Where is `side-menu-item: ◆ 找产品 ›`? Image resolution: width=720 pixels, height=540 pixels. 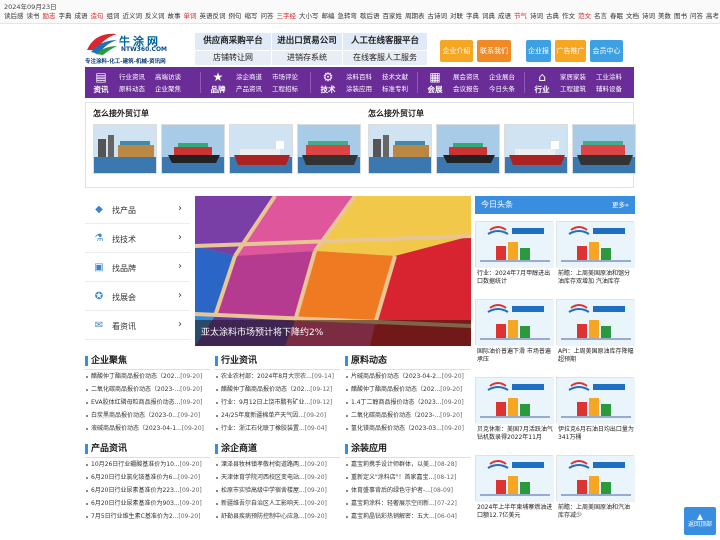 side-menu-item: ◆ 找产品 › is located at coordinates (137, 210).